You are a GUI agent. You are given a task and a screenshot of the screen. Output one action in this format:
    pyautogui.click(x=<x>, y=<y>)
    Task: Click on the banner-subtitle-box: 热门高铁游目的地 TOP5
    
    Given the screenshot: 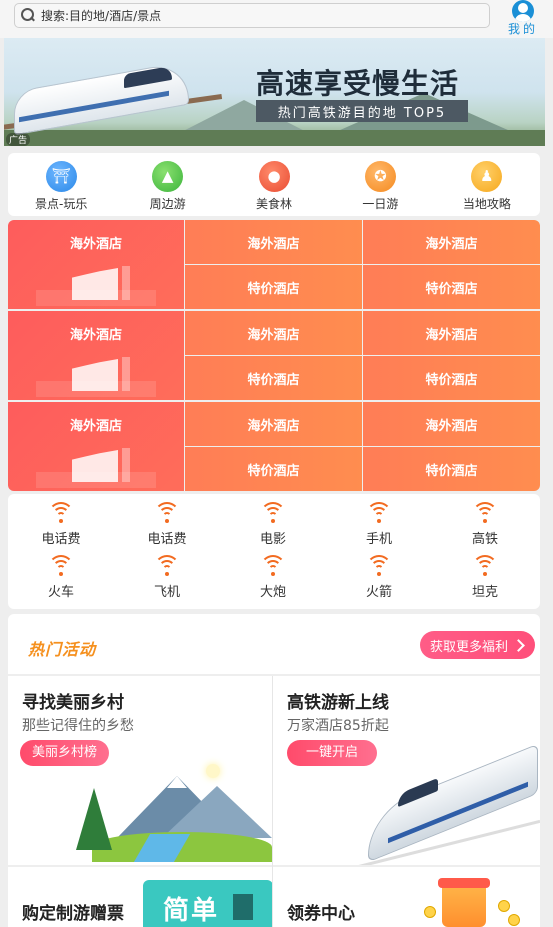 What is the action you would take?
    pyautogui.click(x=362, y=111)
    